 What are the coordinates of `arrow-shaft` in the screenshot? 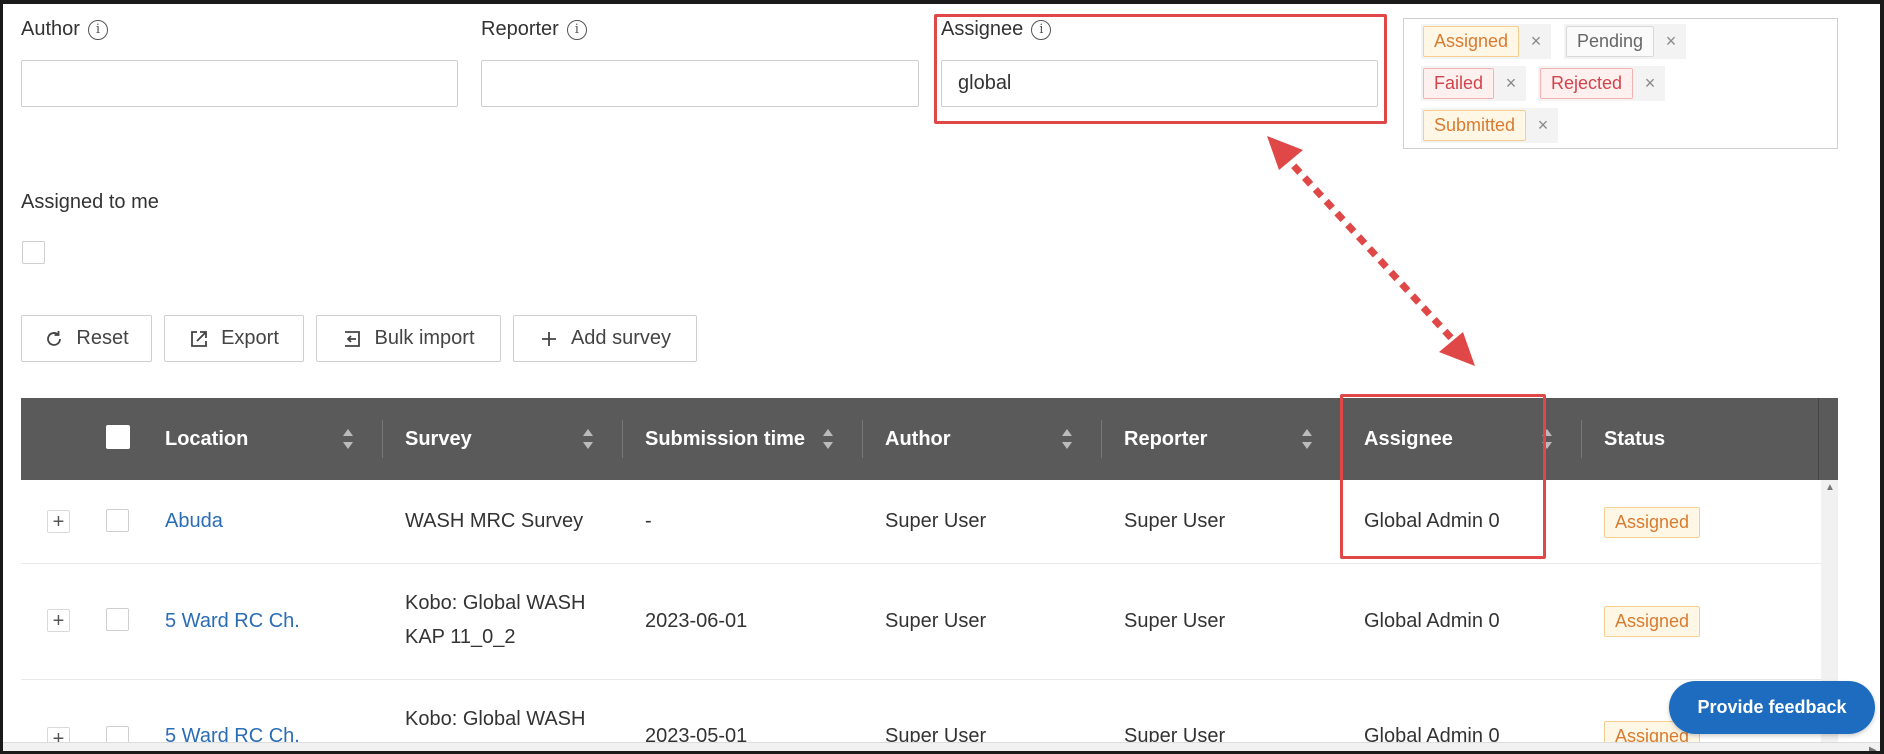 It's located at (1368, 247).